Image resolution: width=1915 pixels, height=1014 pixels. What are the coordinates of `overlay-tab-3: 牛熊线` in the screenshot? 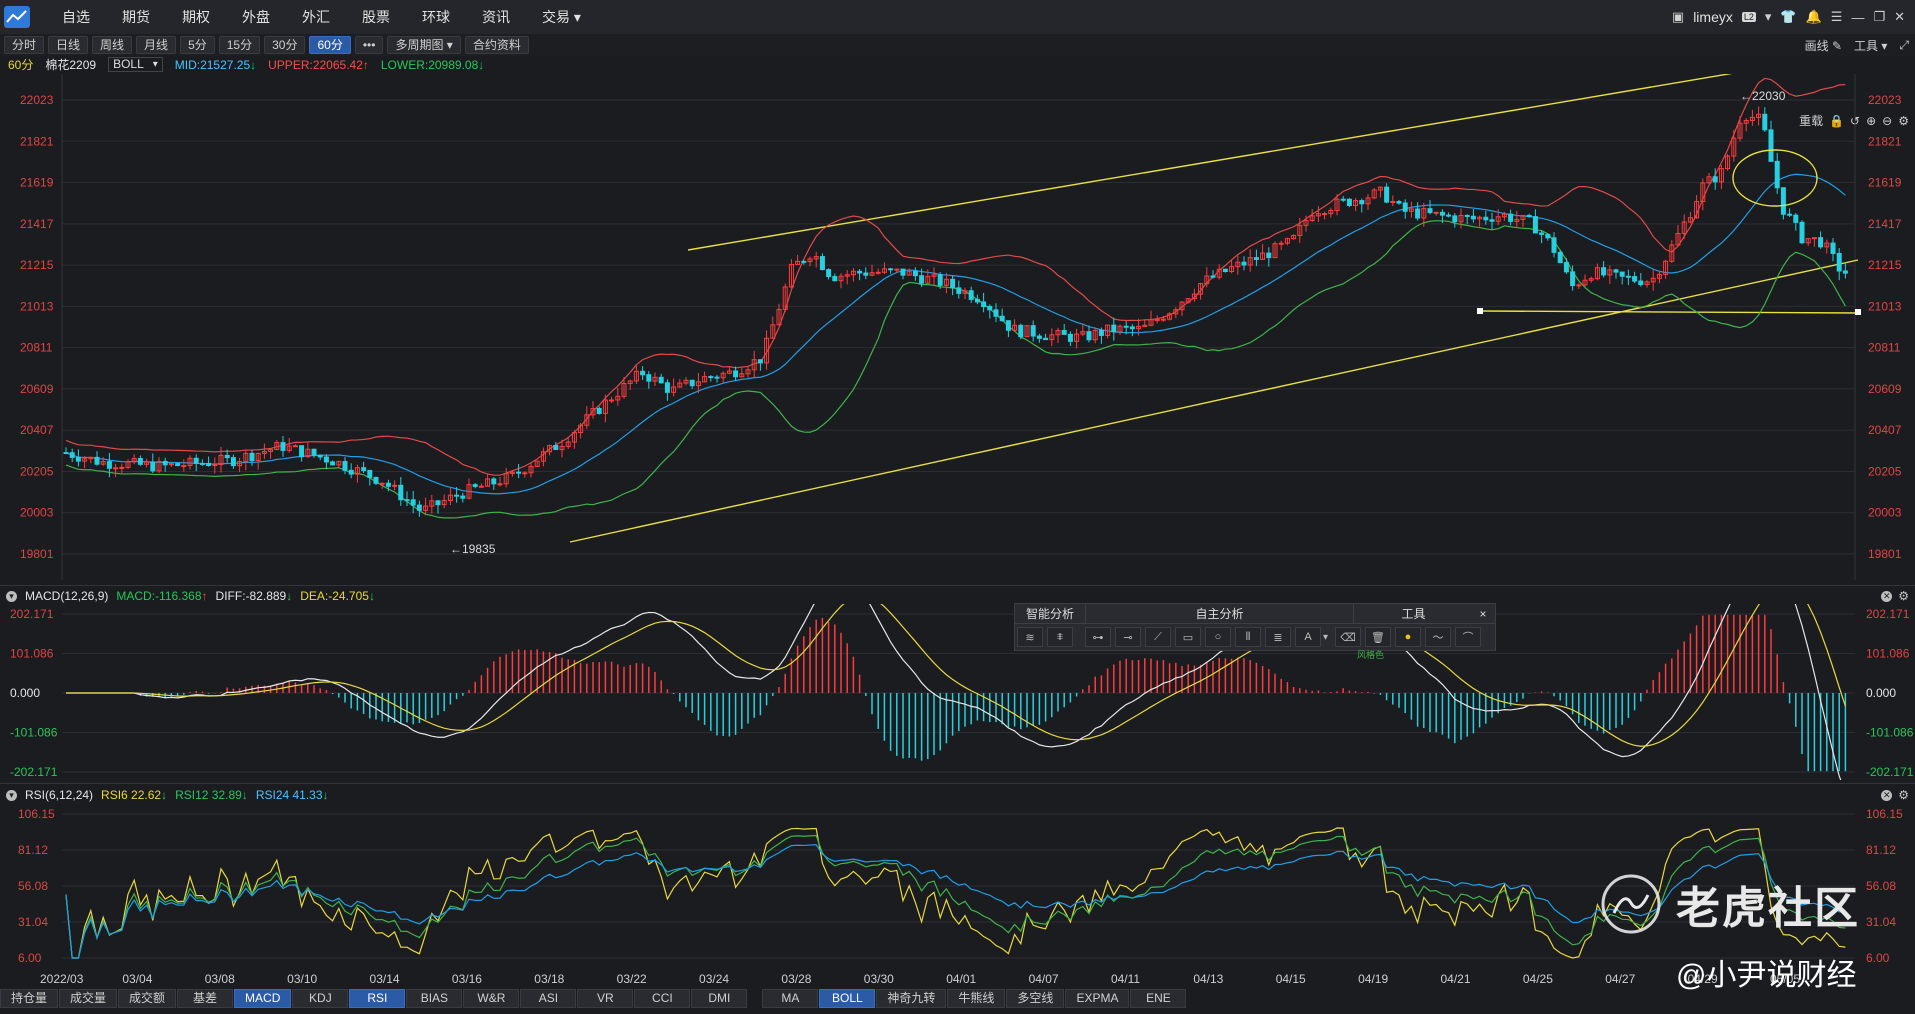 It's located at (976, 998).